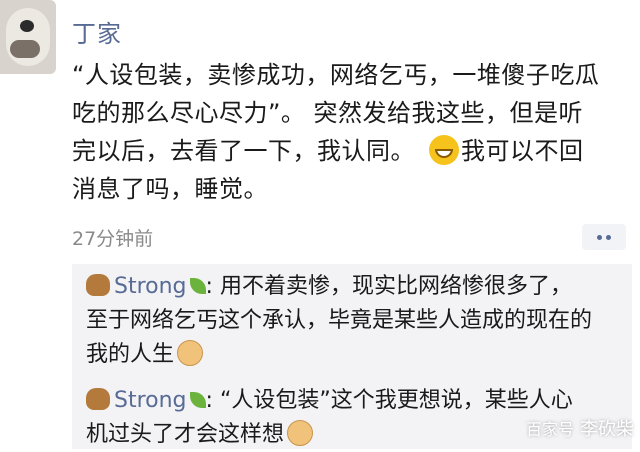  Describe the element at coordinates (392, 286) in the screenshot. I see `comment-text: 用不着卖惨，现实比网络惨很多了，` at that location.